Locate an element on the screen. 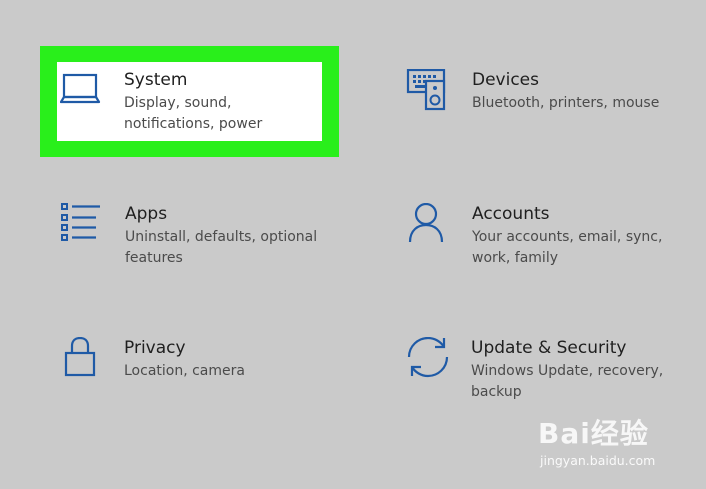 Image resolution: width=706 pixels, height=489 pixels. tile-description: Your accounts, email, sync, work, family is located at coordinates (567, 247).